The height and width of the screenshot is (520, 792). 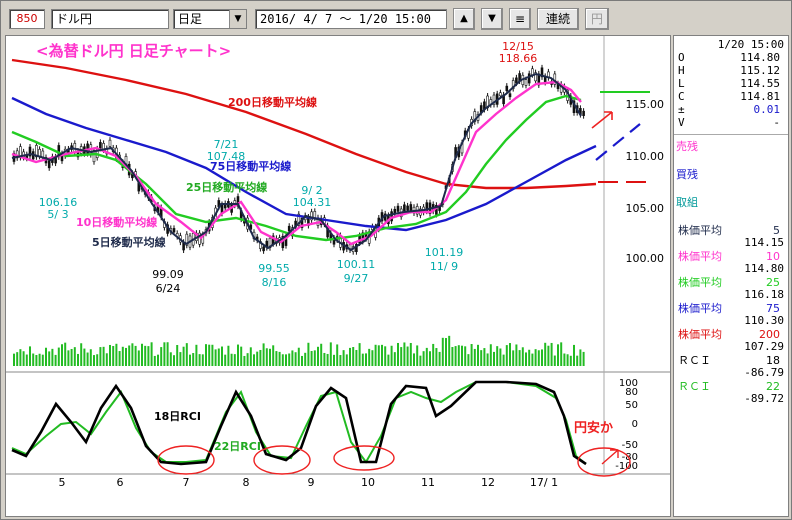 What do you see at coordinates (274, 282) in the screenshot?
I see `price-annotation: 8/16` at bounding box center [274, 282].